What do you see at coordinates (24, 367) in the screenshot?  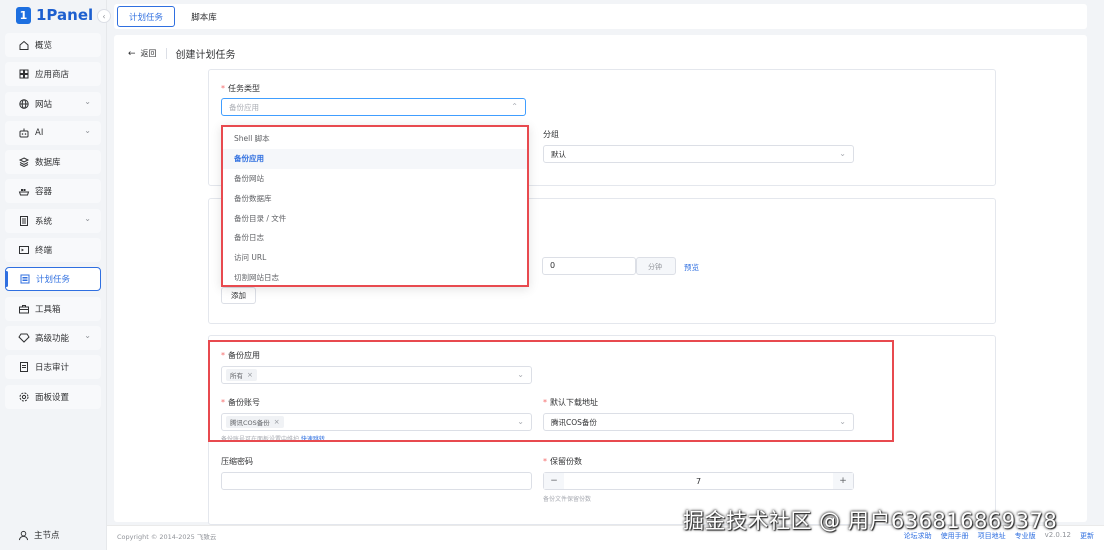 I see `document-icon` at bounding box center [24, 367].